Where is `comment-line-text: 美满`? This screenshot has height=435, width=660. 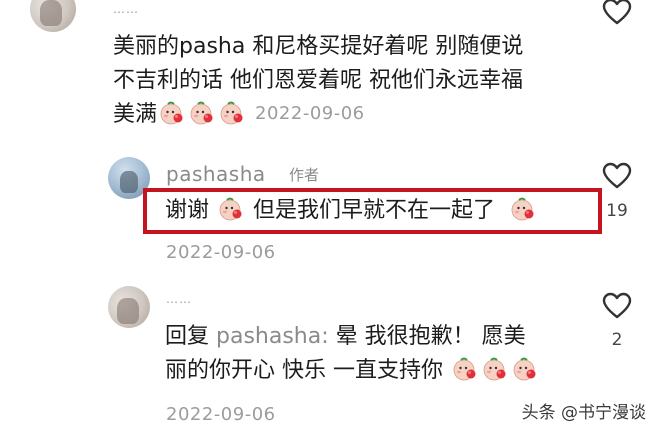 comment-line-text: 美满 is located at coordinates (135, 114).